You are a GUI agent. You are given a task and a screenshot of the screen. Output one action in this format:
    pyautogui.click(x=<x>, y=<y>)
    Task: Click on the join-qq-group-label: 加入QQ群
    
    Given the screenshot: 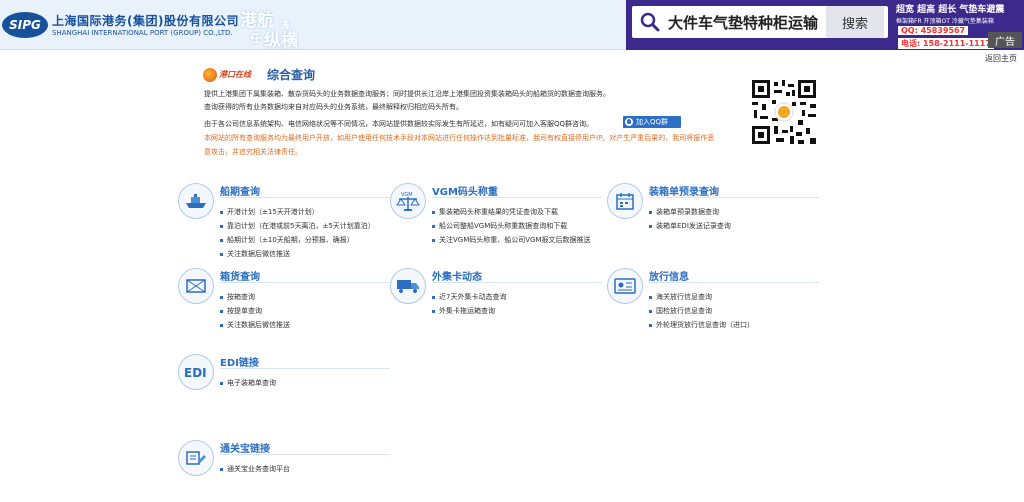 What is the action you would take?
    pyautogui.click(x=652, y=122)
    